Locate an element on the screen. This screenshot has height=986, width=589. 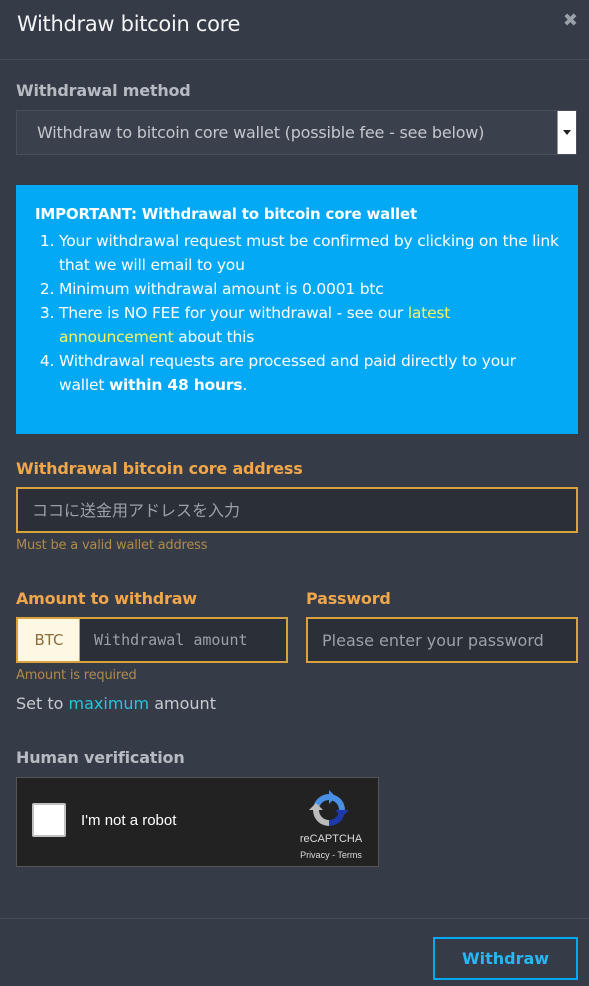
recaptcha-terms-link: Terms is located at coordinates (349, 855).